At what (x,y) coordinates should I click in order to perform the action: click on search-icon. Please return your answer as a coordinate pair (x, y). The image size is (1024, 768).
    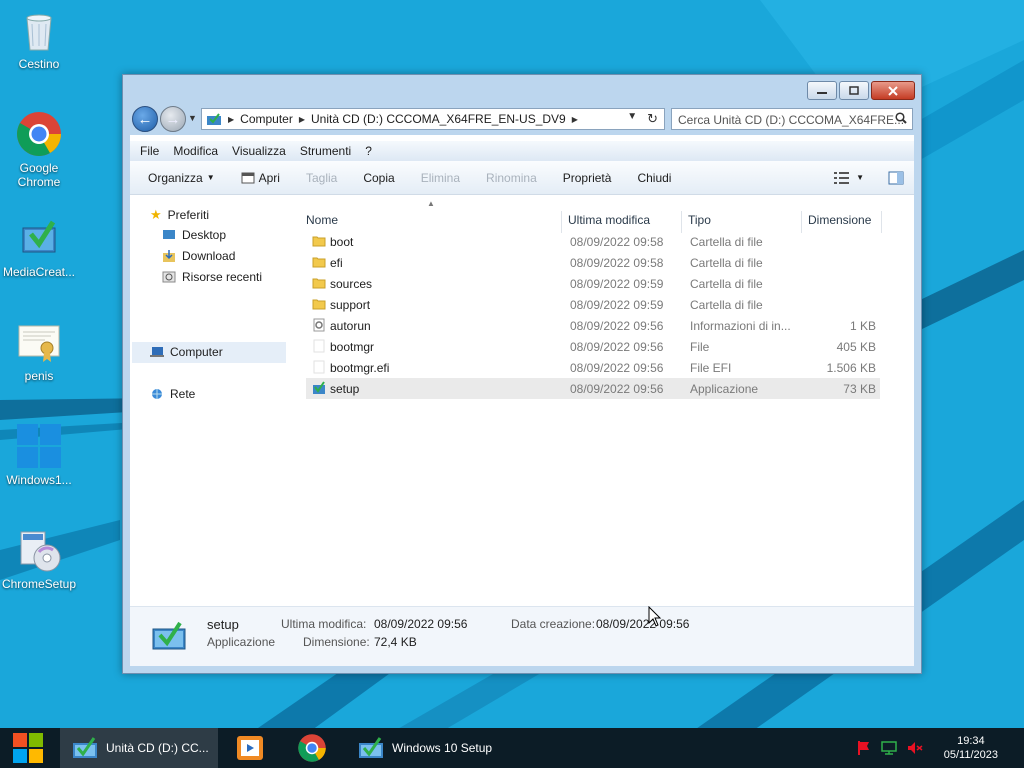
    Looking at the image, I should click on (901, 119).